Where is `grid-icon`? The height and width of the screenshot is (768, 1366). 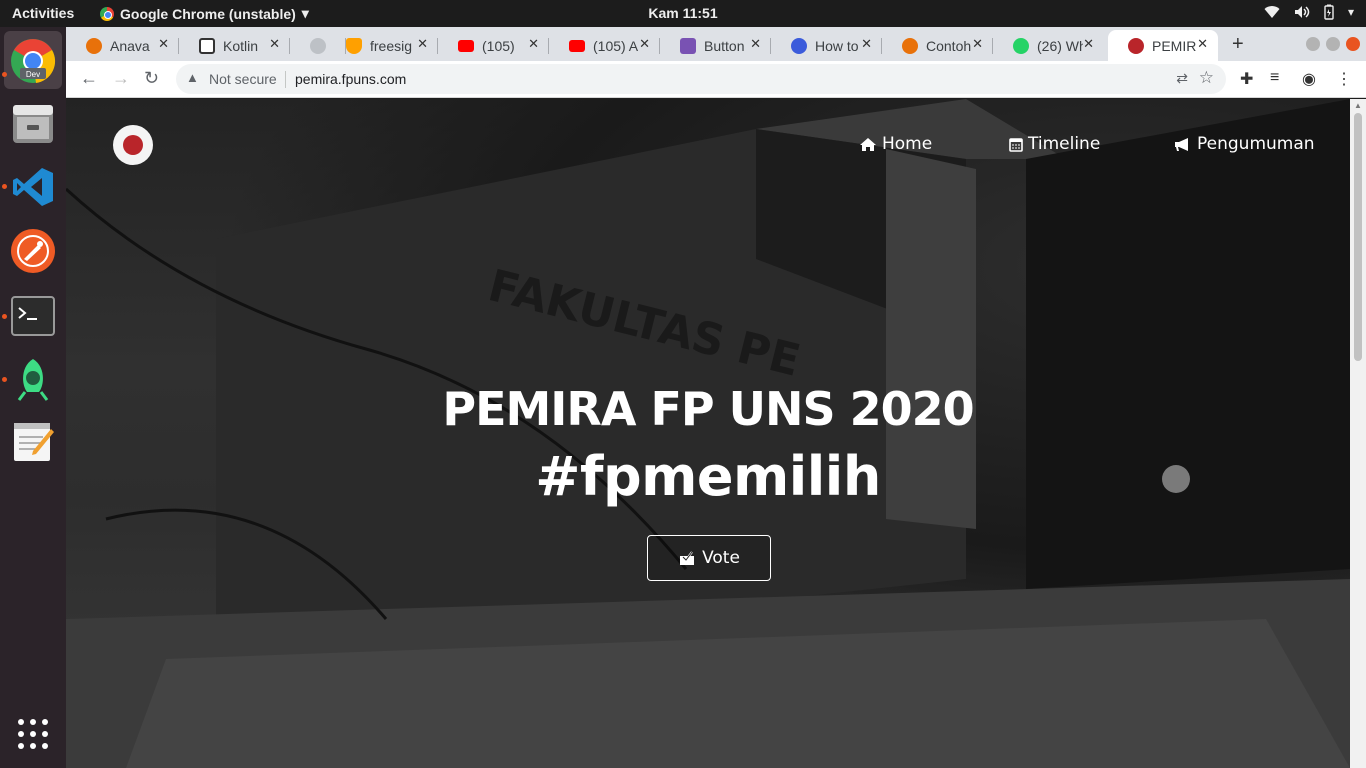
grid-icon is located at coordinates (33, 734).